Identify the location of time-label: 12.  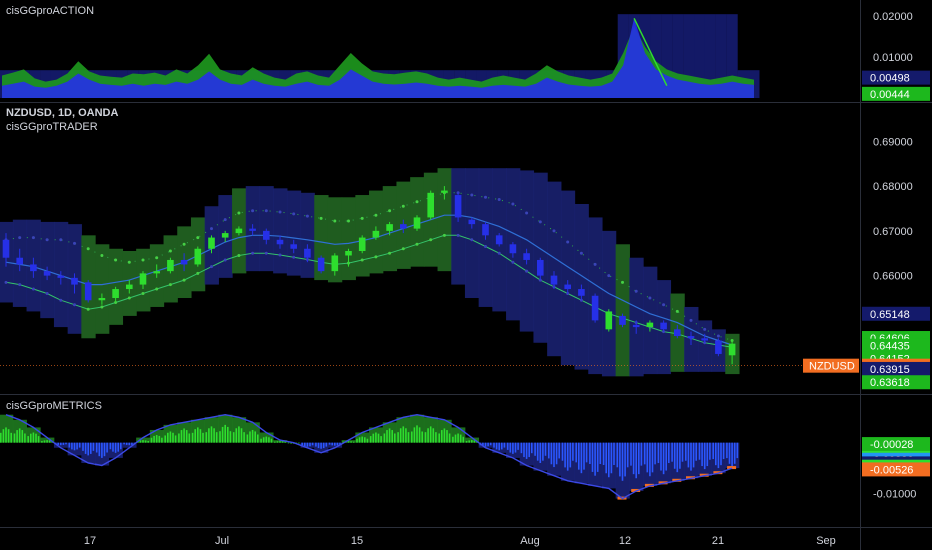
(625, 541).